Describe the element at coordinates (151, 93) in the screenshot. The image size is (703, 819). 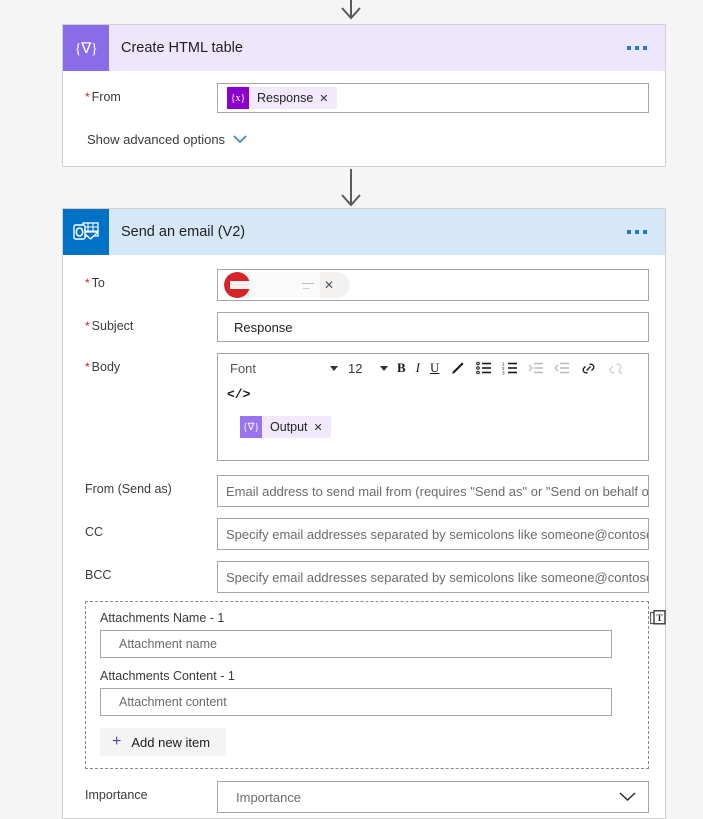
I see `from-label: * From` at that location.